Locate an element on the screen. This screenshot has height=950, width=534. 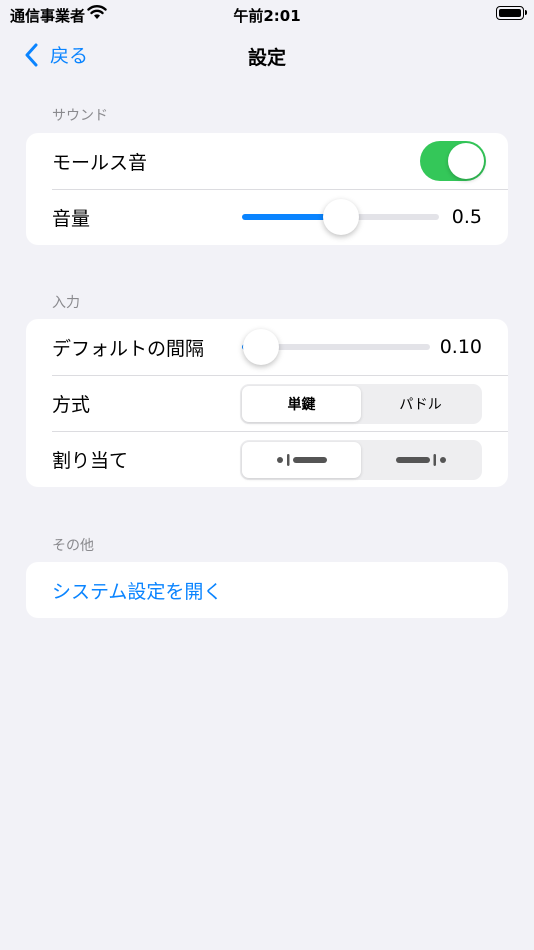
open-settings-row: システム設定を開く is located at coordinates (267, 590).